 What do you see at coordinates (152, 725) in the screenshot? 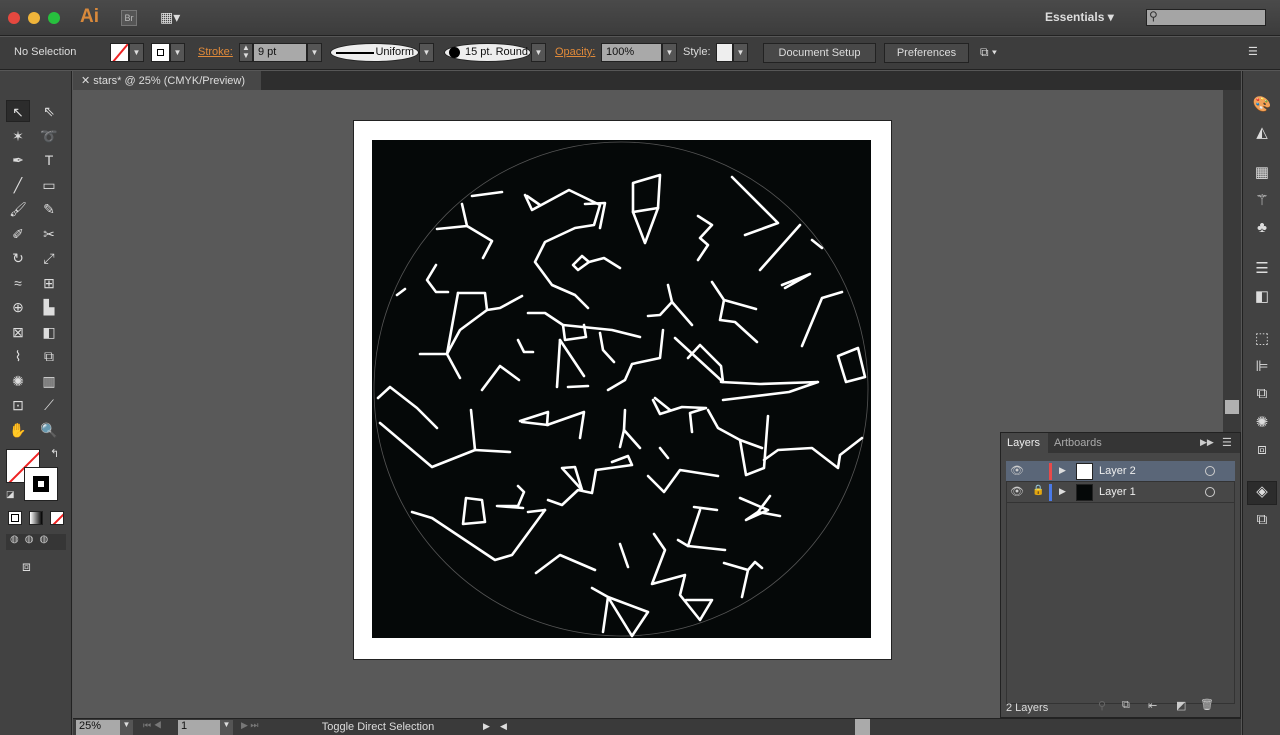
I see `first-artboard-button: ⏮ ◀` at bounding box center [152, 725].